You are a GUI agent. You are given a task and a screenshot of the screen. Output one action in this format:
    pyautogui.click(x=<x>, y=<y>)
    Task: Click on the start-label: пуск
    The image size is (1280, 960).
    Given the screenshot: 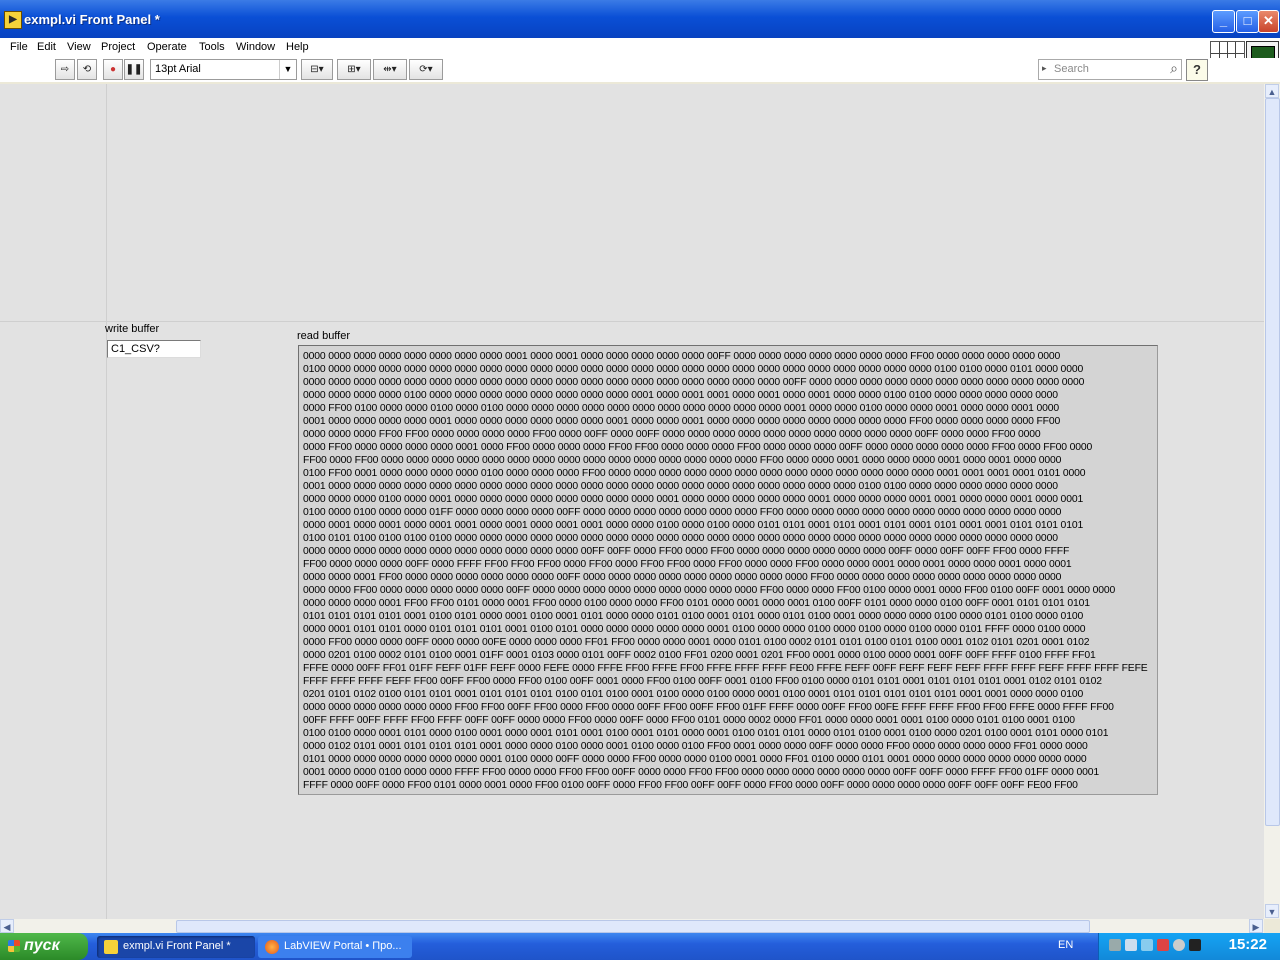 What is the action you would take?
    pyautogui.click(x=42, y=945)
    